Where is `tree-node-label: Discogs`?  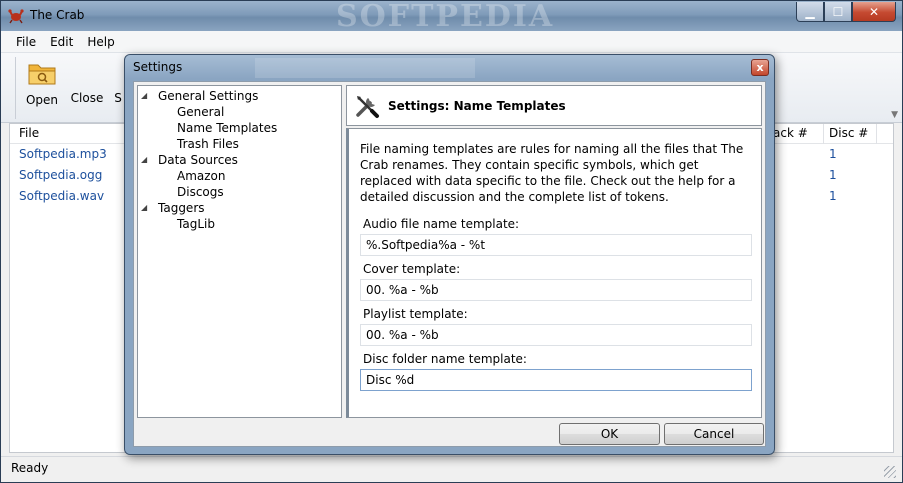
tree-node-label: Discogs is located at coordinates (200, 192).